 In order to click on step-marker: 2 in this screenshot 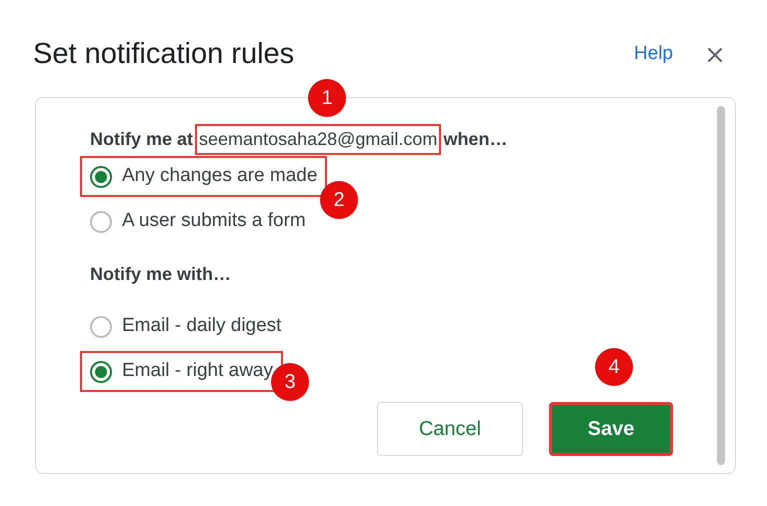, I will do `click(339, 200)`.